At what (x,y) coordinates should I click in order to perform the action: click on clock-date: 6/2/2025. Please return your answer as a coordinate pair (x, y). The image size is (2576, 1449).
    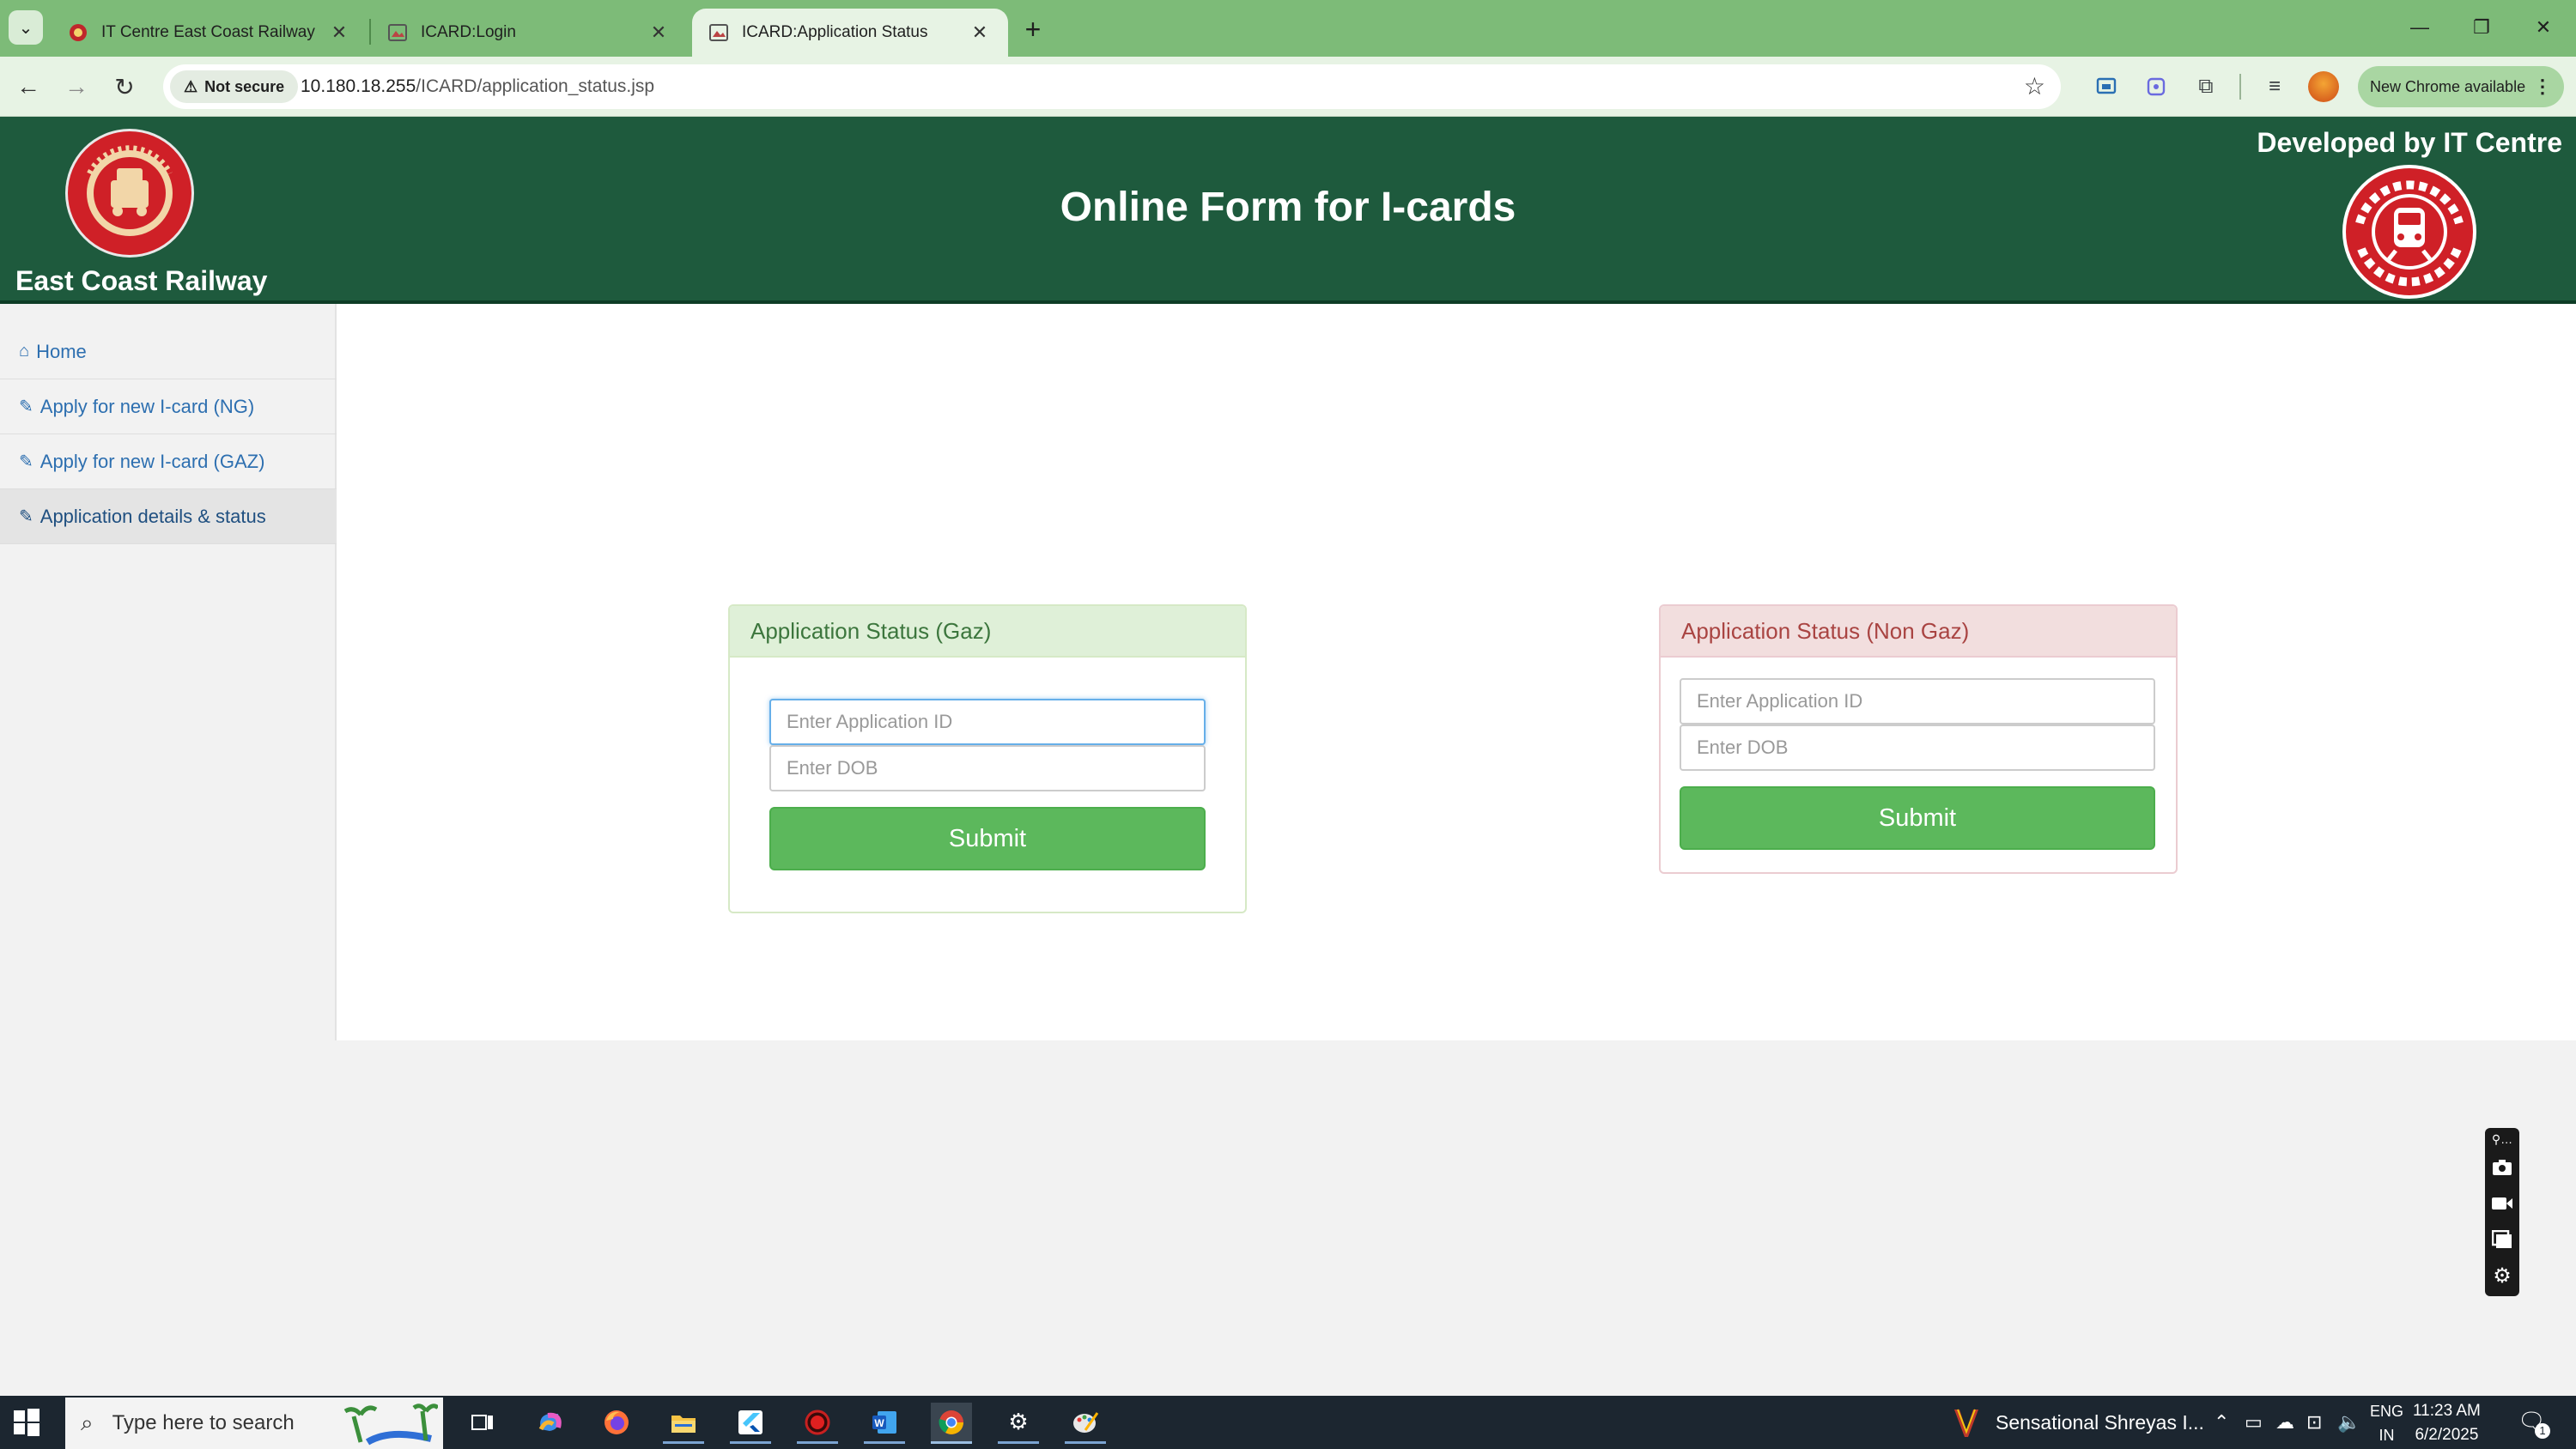
    Looking at the image, I should click on (2447, 1435).